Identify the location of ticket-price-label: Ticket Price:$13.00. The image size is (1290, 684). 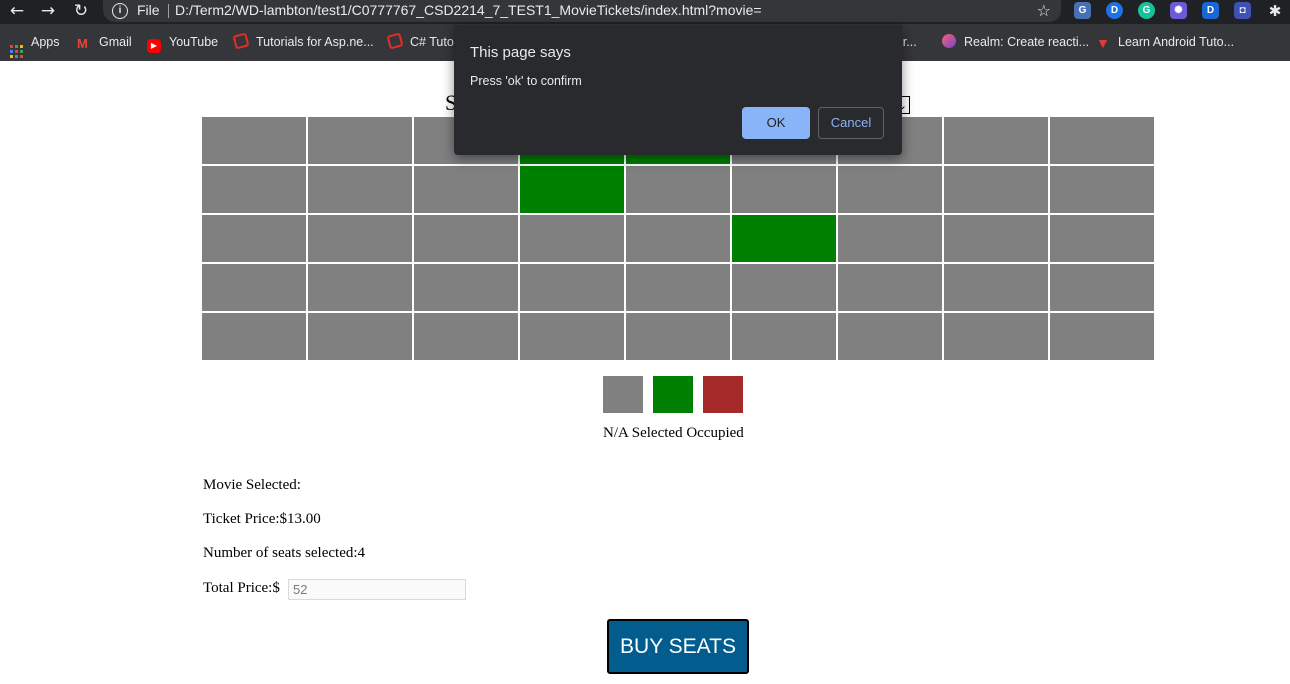
(262, 519).